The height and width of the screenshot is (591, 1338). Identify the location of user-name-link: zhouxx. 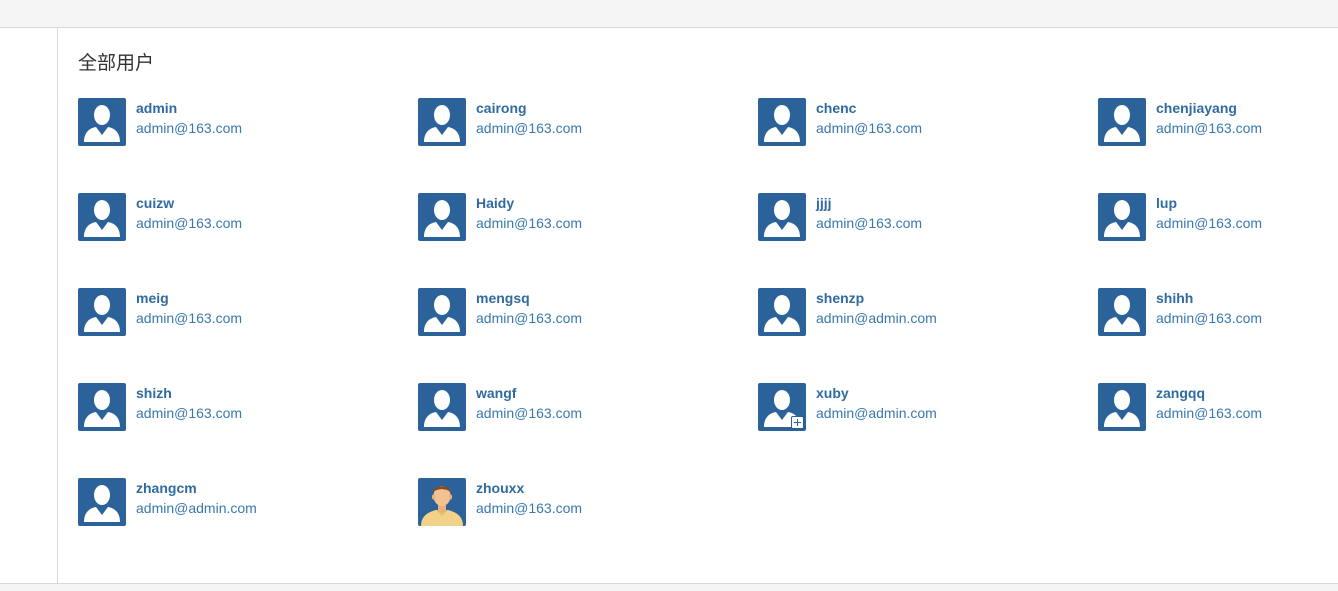
(500, 488).